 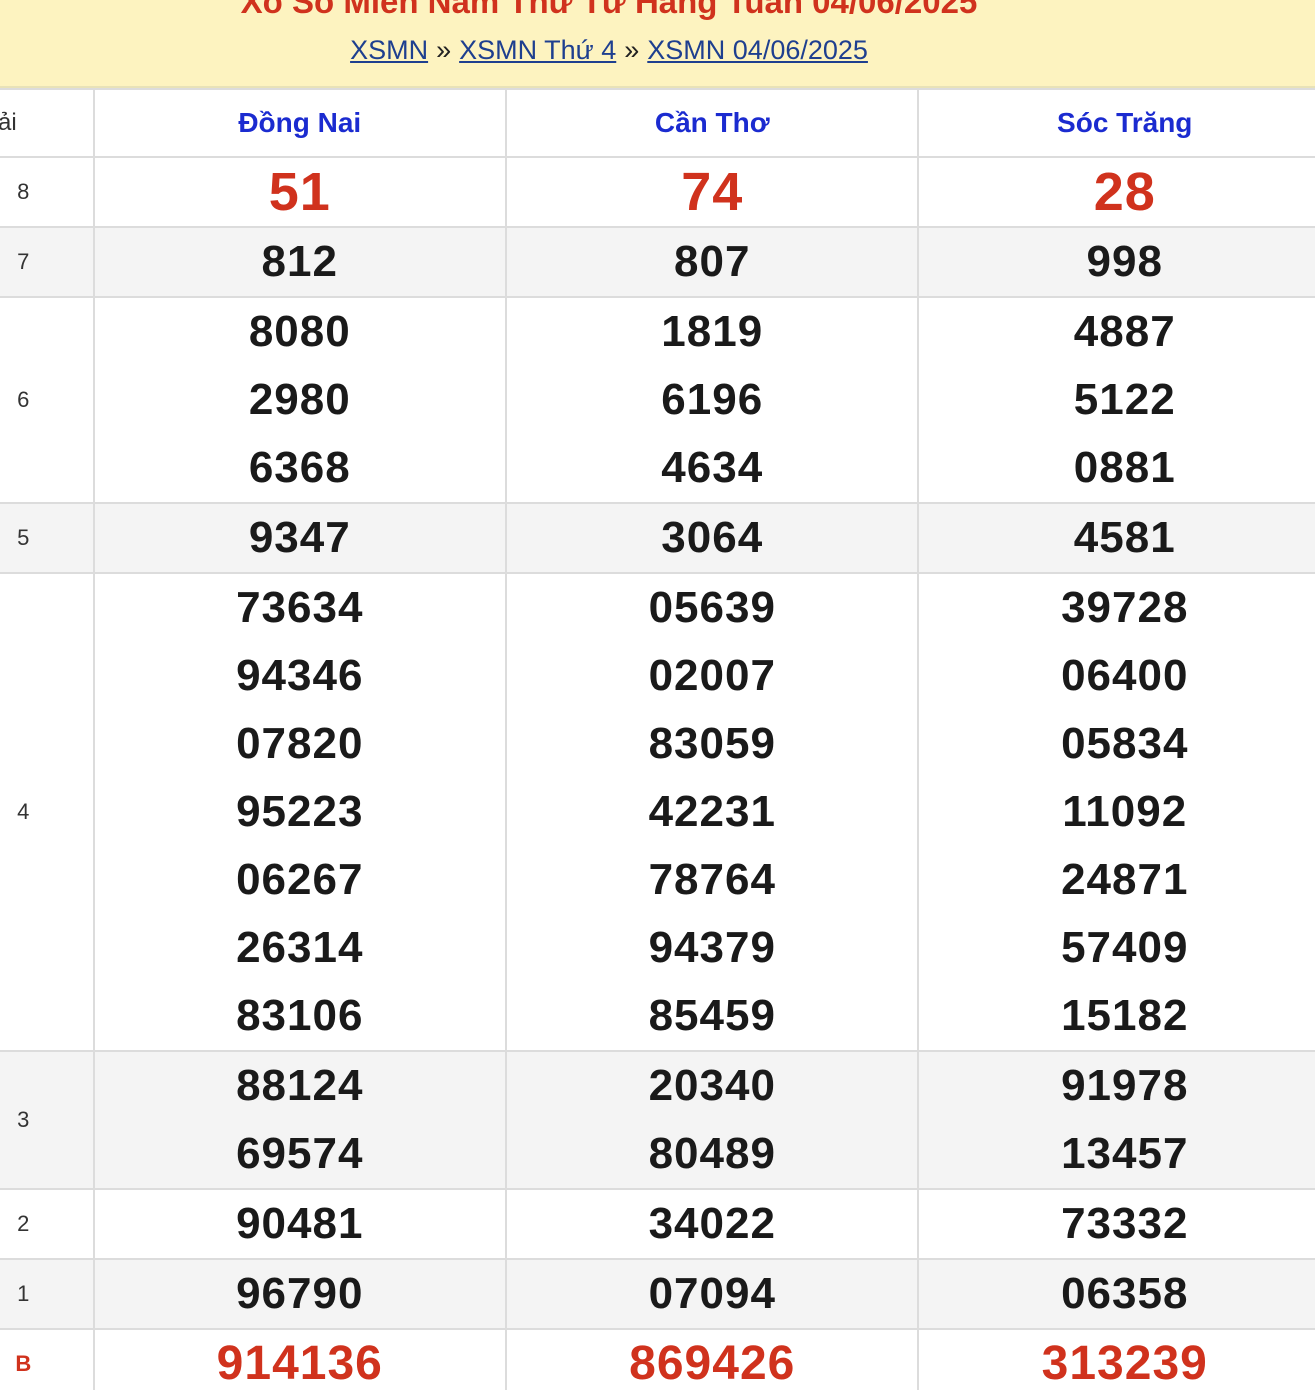 I want to click on prize-label: 7, so click(x=47, y=262).